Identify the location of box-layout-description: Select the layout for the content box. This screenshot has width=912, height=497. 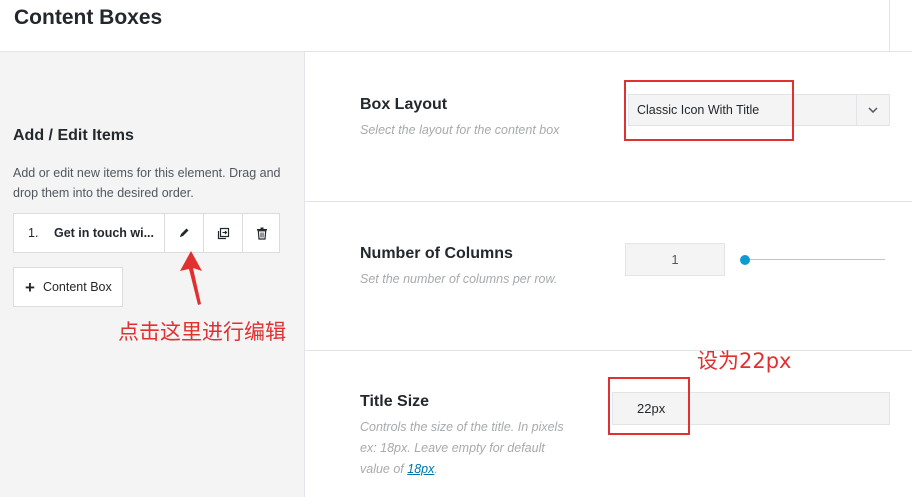
(460, 130).